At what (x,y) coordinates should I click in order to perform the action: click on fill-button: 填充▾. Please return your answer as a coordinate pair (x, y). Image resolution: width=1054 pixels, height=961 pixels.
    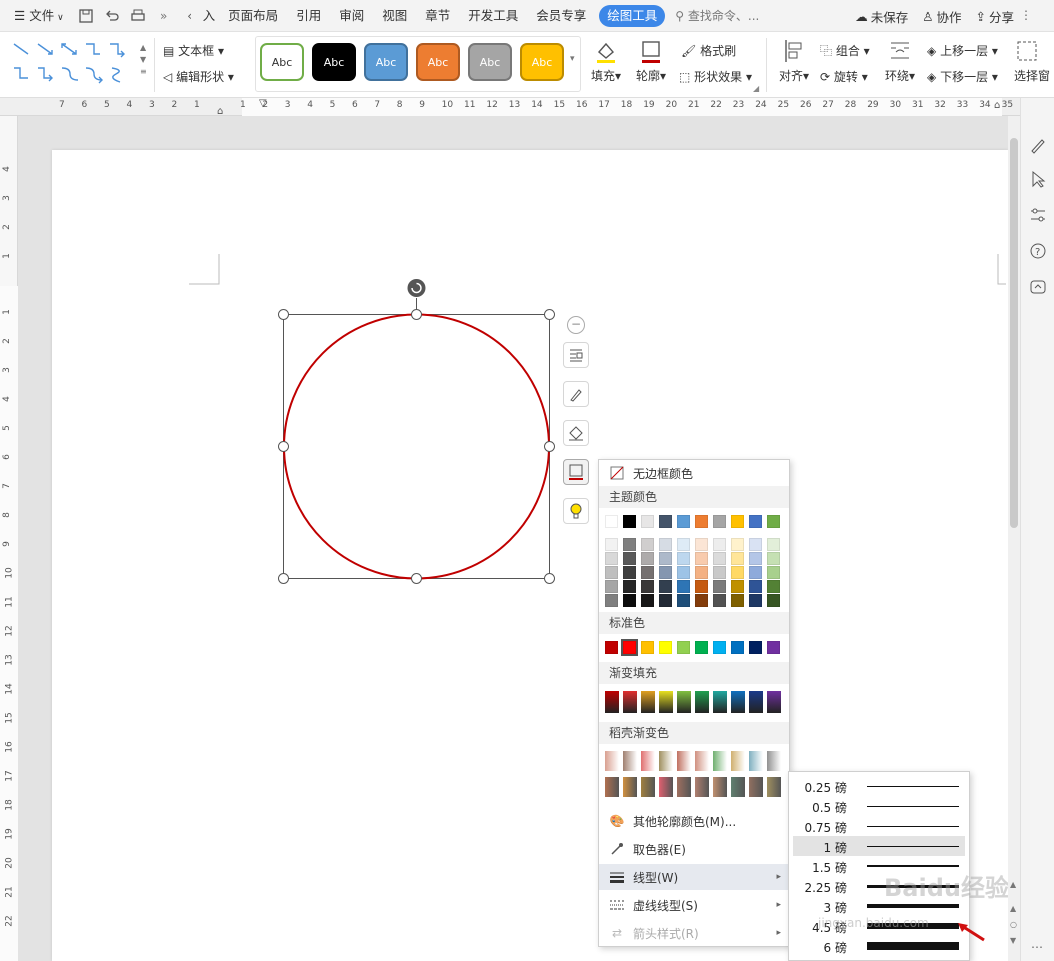
    Looking at the image, I should click on (606, 66).